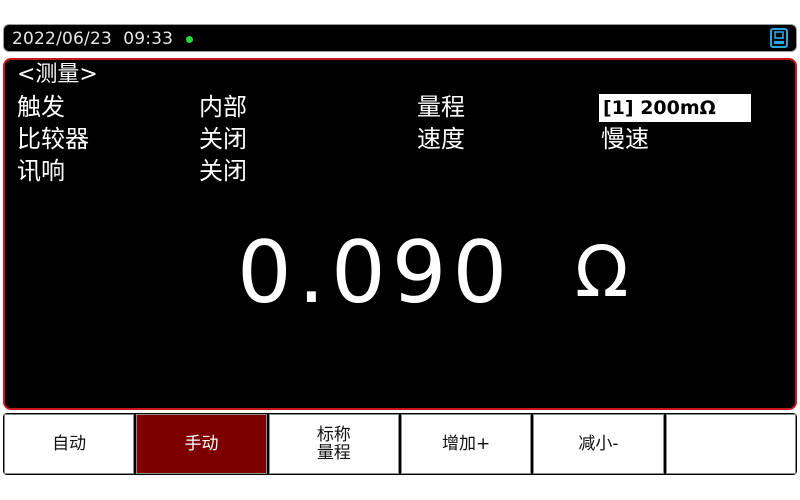  Describe the element at coordinates (223, 171) in the screenshot. I see `beep-value: 关闭` at that location.